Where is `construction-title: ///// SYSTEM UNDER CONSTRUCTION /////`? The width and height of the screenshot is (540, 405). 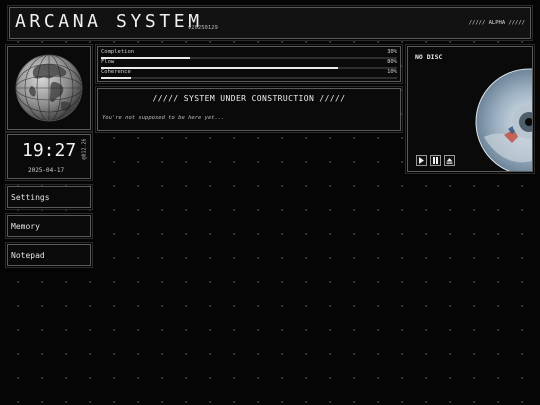 construction-title: ///// SYSTEM UNDER CONSTRUCTION ///// is located at coordinates (249, 98).